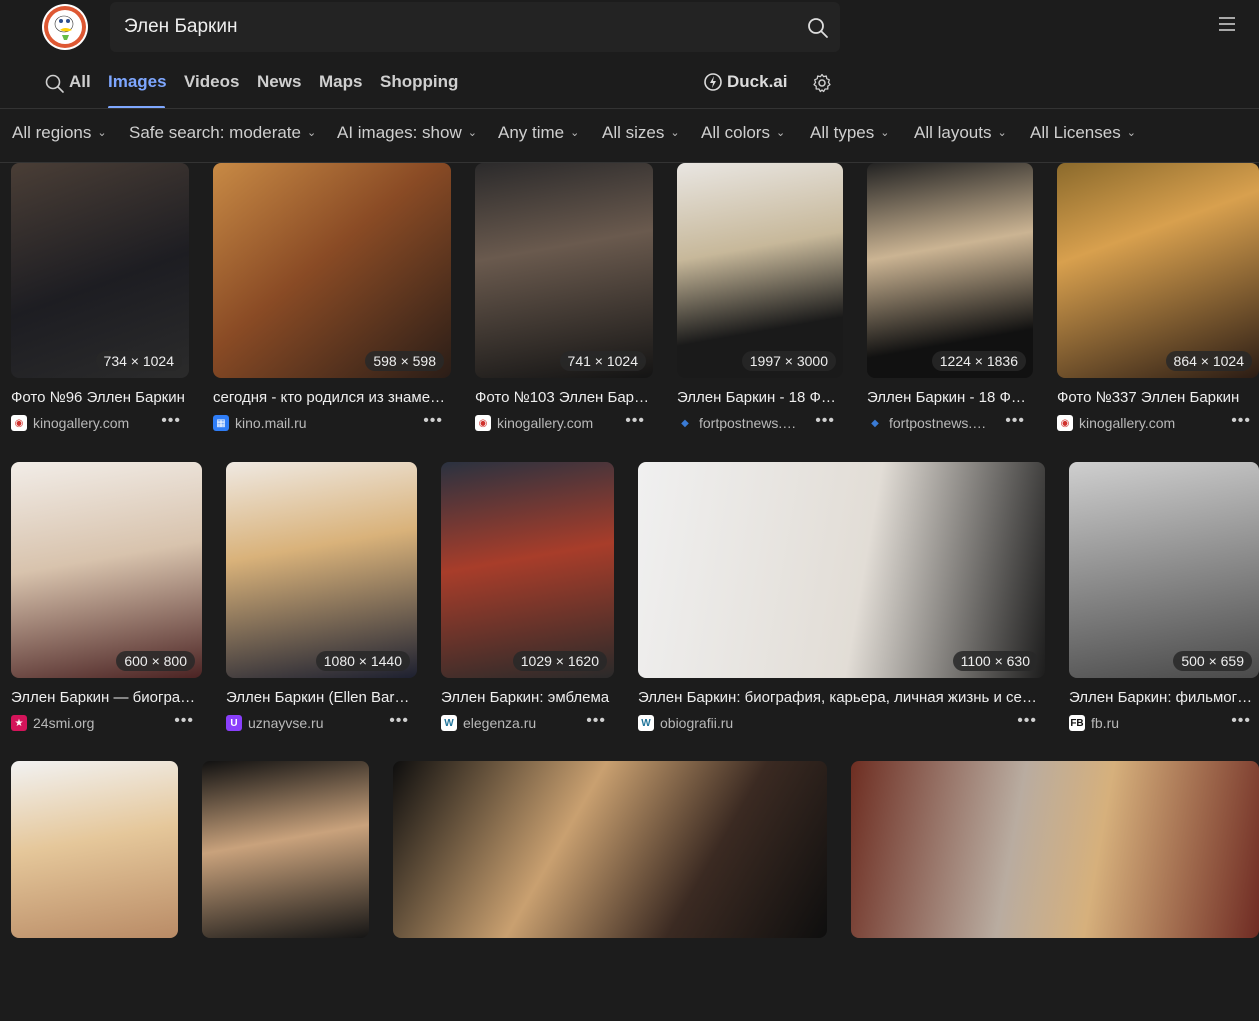 The width and height of the screenshot is (1259, 1021). What do you see at coordinates (105, 697) in the screenshot?
I see `image-result-title: Эллен Баркин — биография` at bounding box center [105, 697].